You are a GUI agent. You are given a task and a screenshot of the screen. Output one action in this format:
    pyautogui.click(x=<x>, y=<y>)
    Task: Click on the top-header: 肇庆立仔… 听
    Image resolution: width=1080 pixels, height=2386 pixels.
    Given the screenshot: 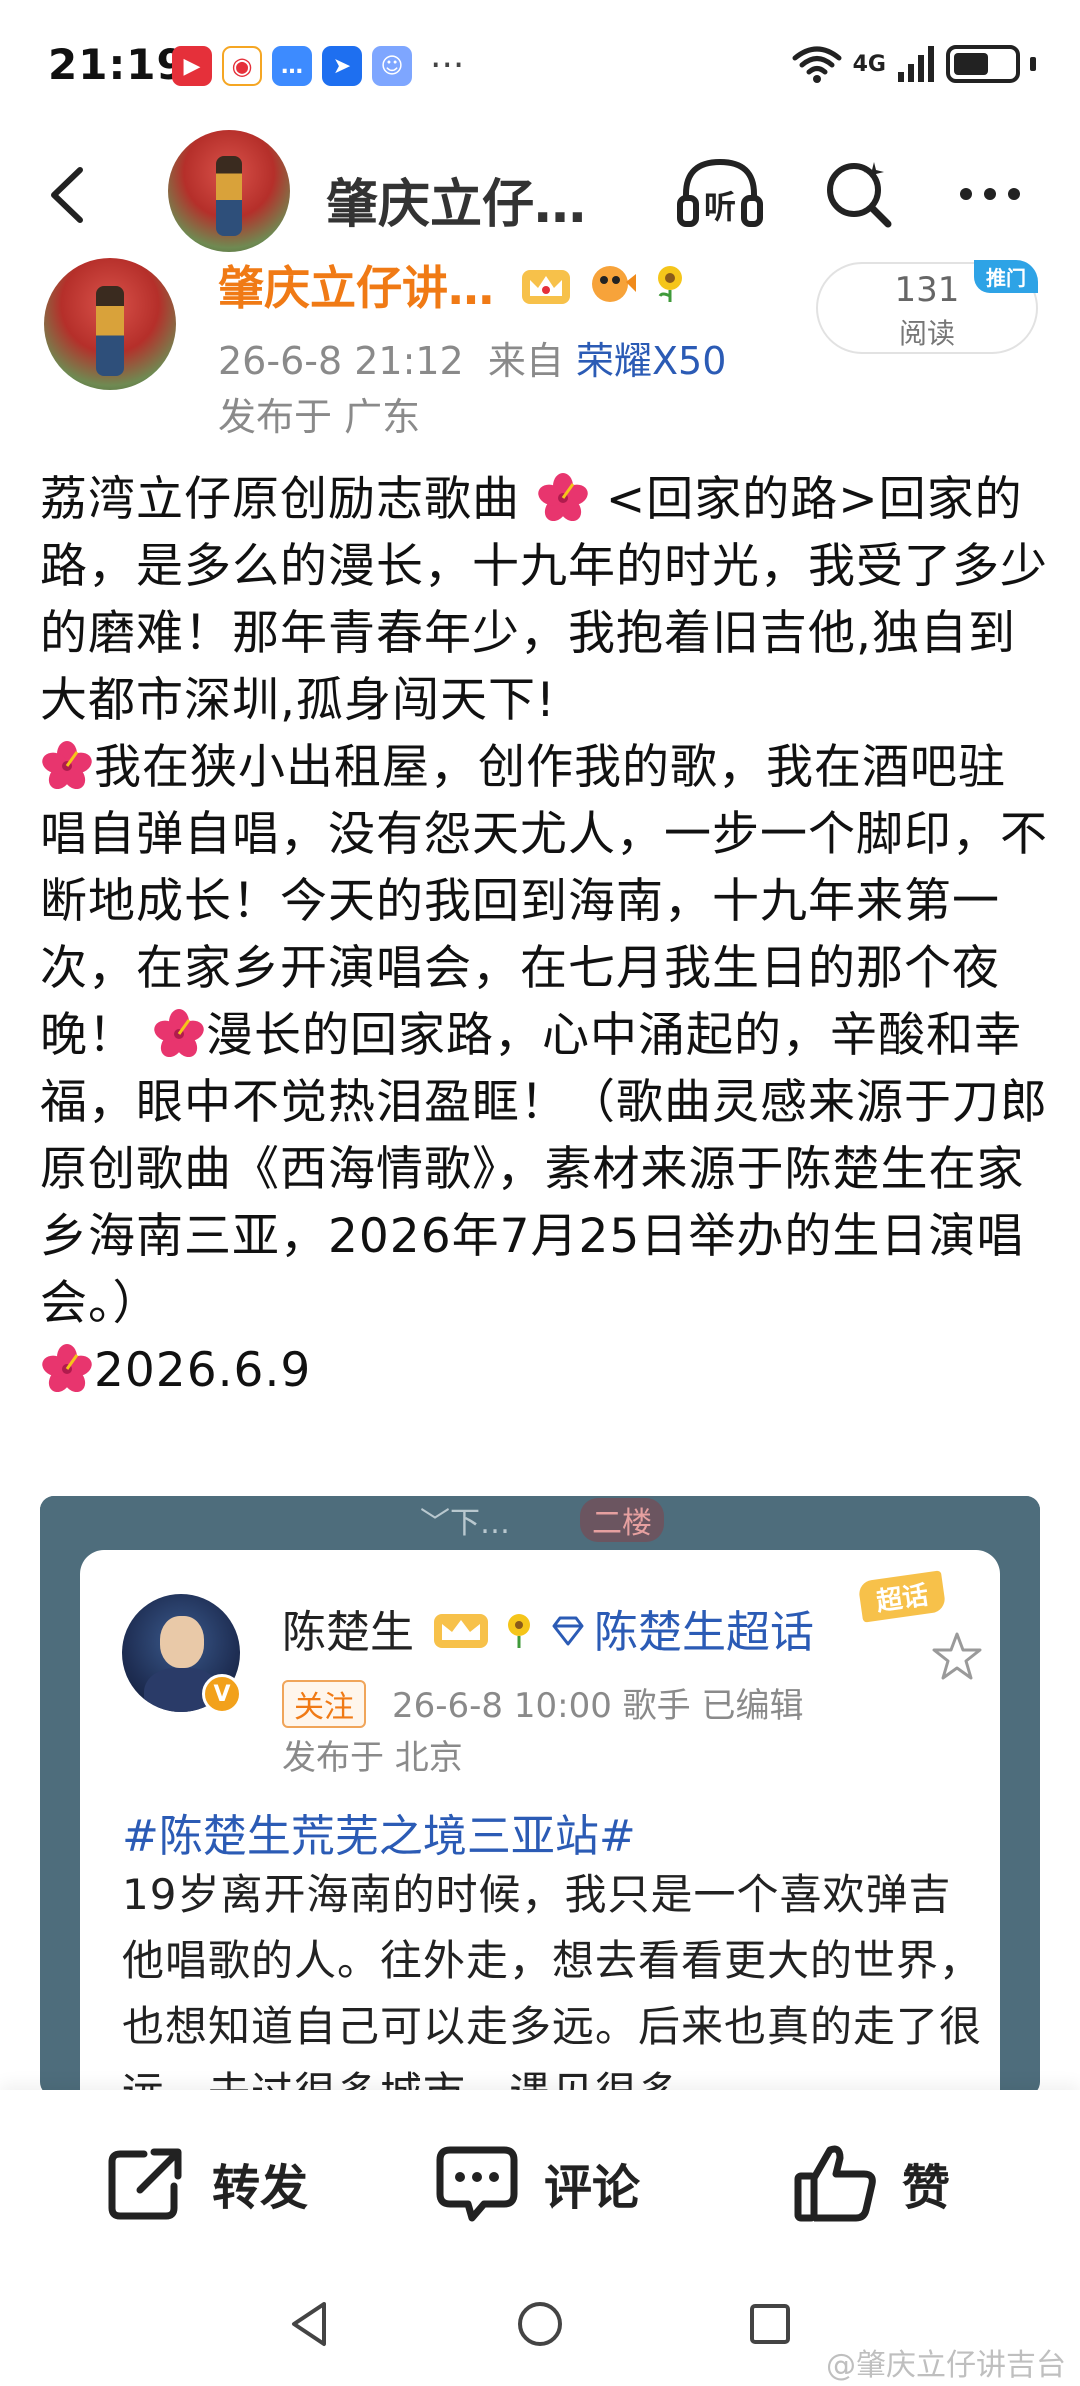 What is the action you would take?
    pyautogui.click(x=540, y=195)
    